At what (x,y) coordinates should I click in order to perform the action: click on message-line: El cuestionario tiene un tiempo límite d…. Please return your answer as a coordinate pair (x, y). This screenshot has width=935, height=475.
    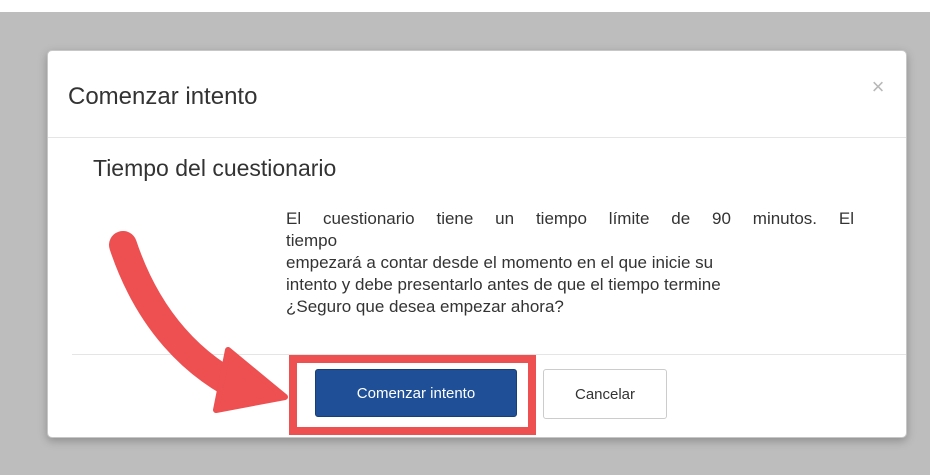
    Looking at the image, I should click on (570, 218).